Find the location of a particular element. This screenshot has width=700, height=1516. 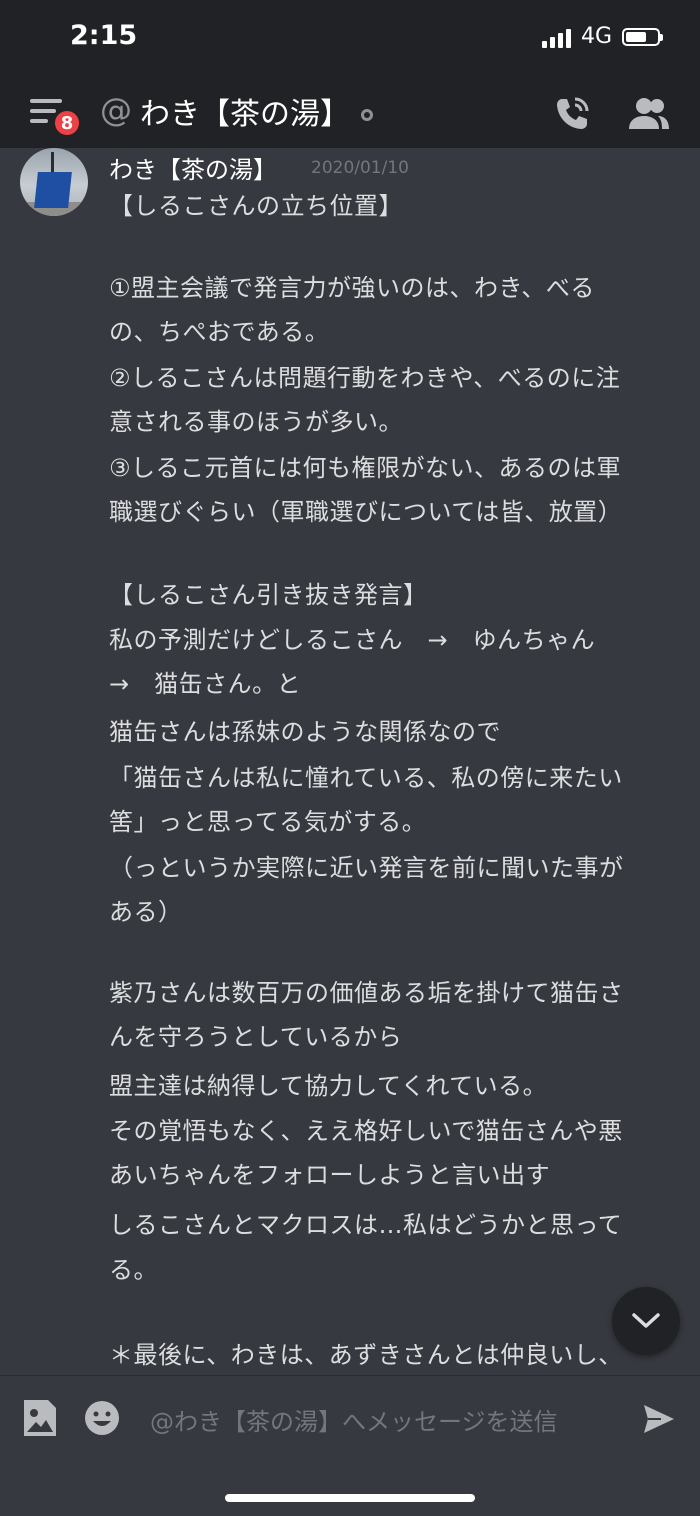

scroll-to-bottom-button is located at coordinates (646, 1321).